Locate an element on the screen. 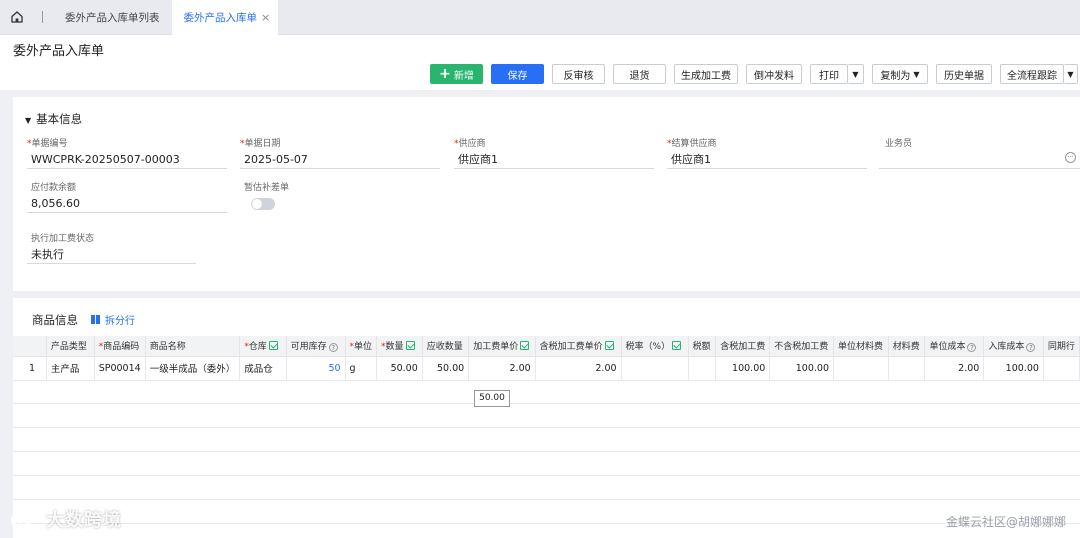 This screenshot has height=538, width=1080. col-fee-price: 加工费单价 is located at coordinates (502, 346).